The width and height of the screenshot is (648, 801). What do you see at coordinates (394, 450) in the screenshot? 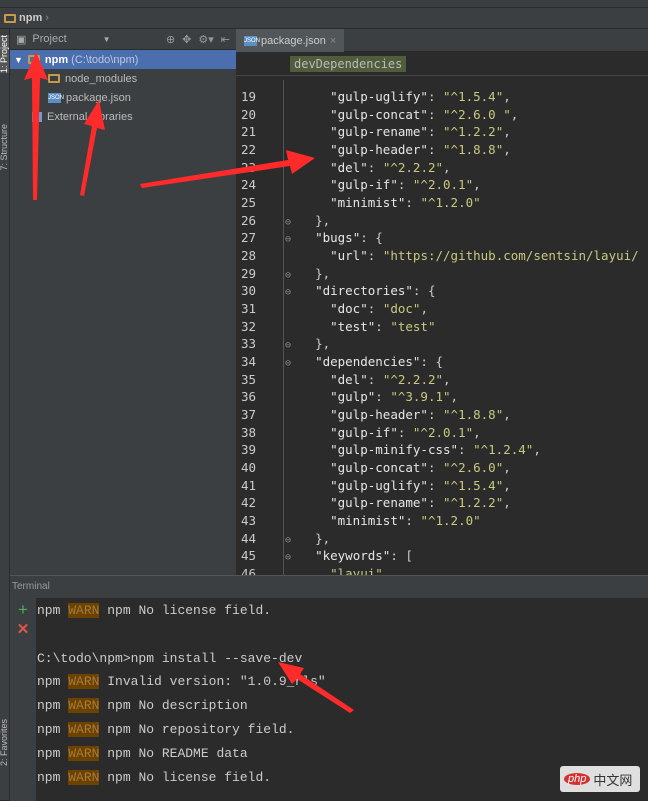
I see `json-key: "gulp-minify-css"` at bounding box center [394, 450].